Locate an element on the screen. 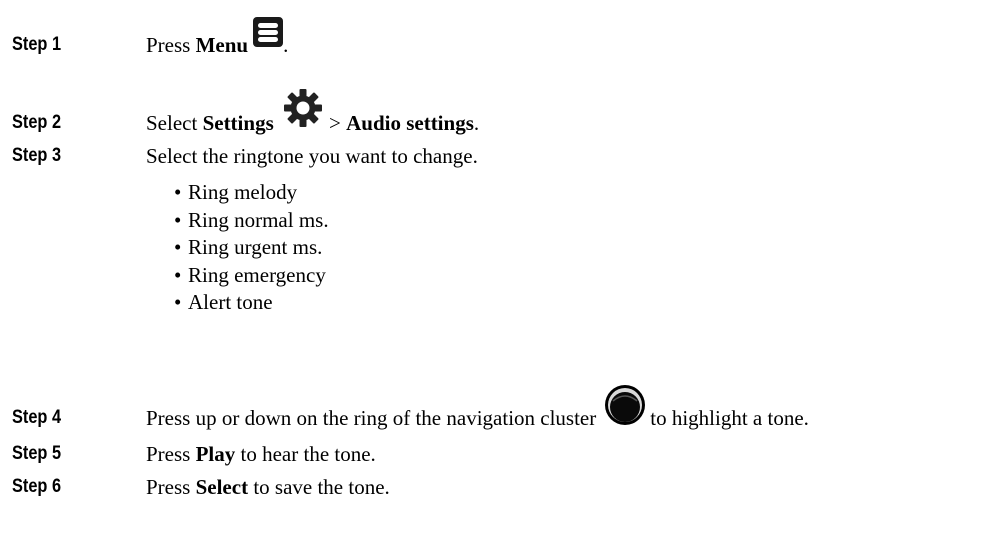 Image resolution: width=981 pixels, height=544 pixels. menu-icon is located at coordinates (268, 34).